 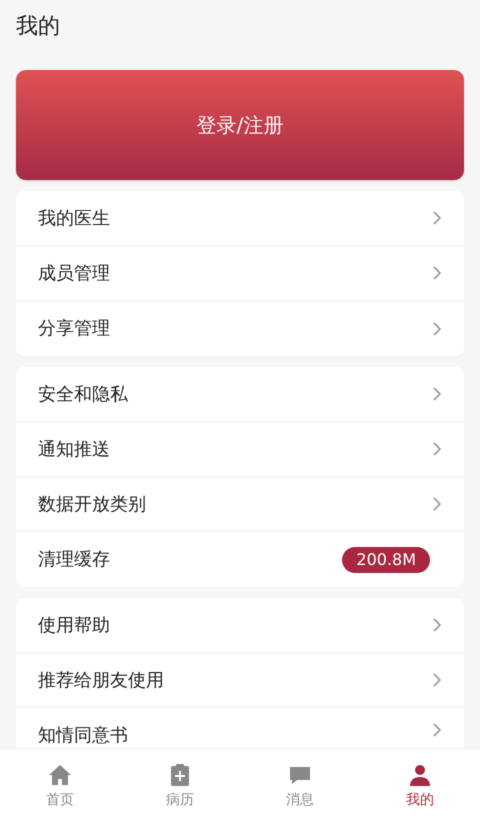 I want to click on cache-size: 200.8M, so click(x=386, y=559).